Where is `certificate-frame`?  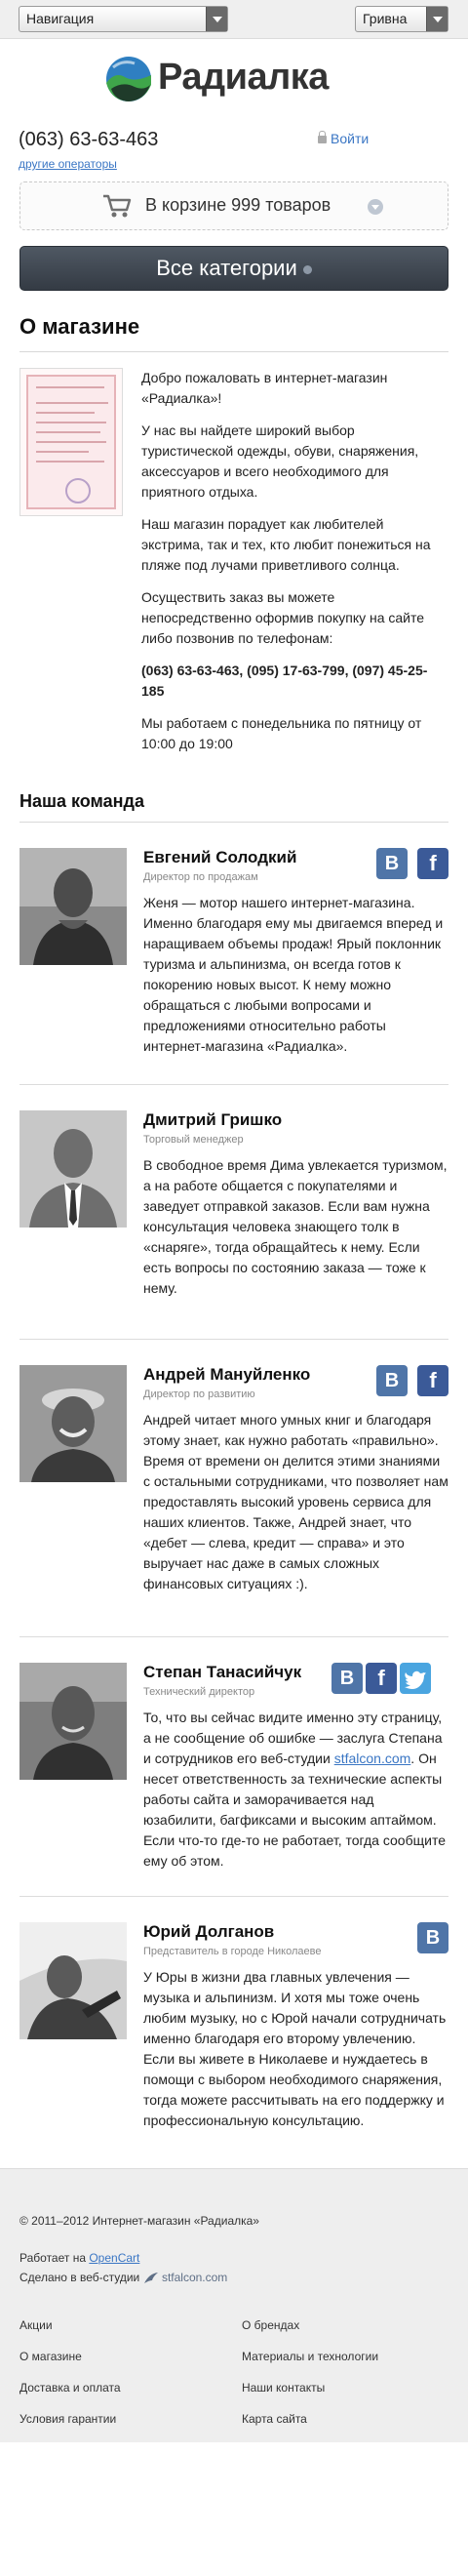 certificate-frame is located at coordinates (71, 442).